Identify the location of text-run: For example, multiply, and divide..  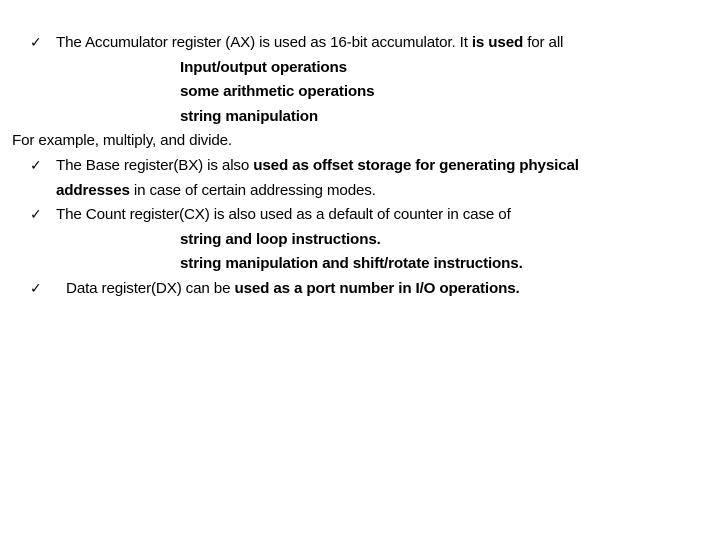
(122, 141).